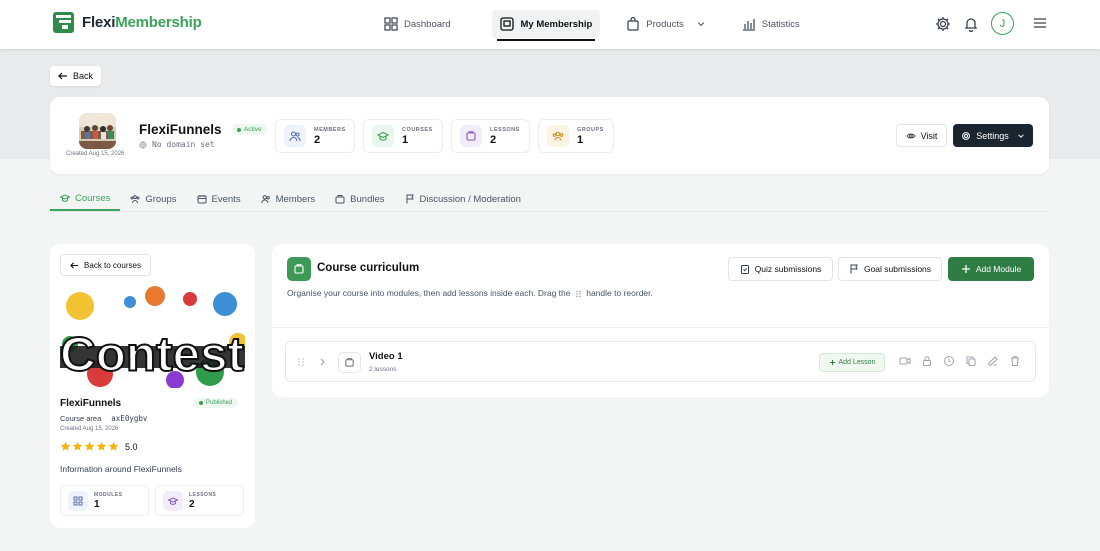  Describe the element at coordinates (322, 362) in the screenshot. I see `chevron-right-icon` at that location.